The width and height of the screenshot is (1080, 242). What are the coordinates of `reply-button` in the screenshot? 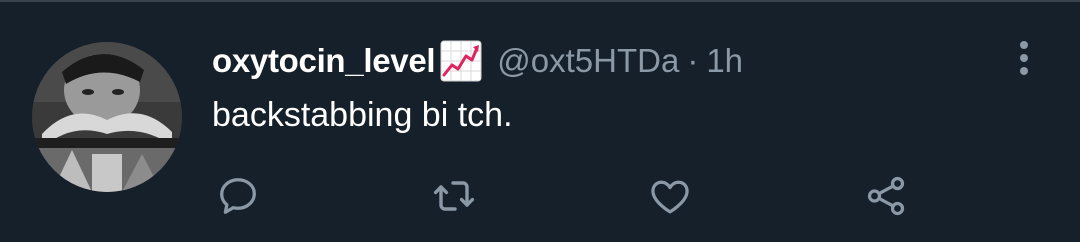 It's located at (238, 196).